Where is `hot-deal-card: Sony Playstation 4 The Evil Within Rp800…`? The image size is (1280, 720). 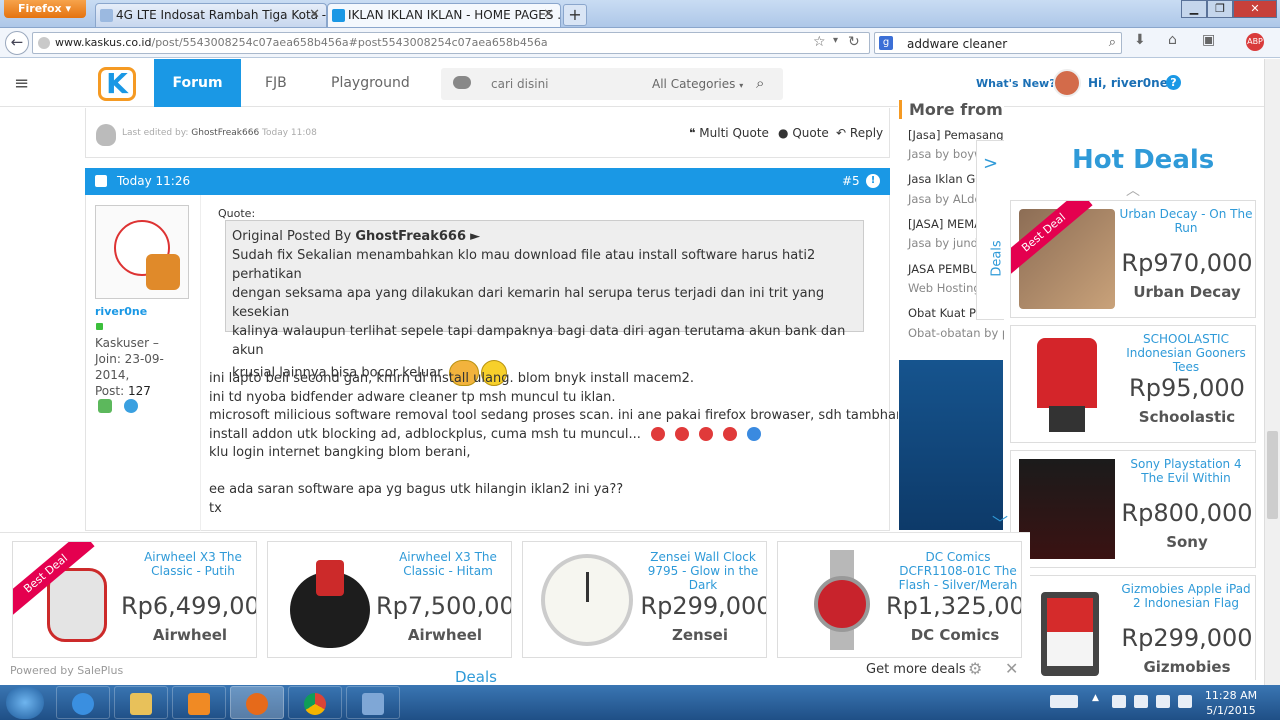
hot-deal-card: Sony Playstation 4 The Evil Within Rp800… is located at coordinates (1133, 509).